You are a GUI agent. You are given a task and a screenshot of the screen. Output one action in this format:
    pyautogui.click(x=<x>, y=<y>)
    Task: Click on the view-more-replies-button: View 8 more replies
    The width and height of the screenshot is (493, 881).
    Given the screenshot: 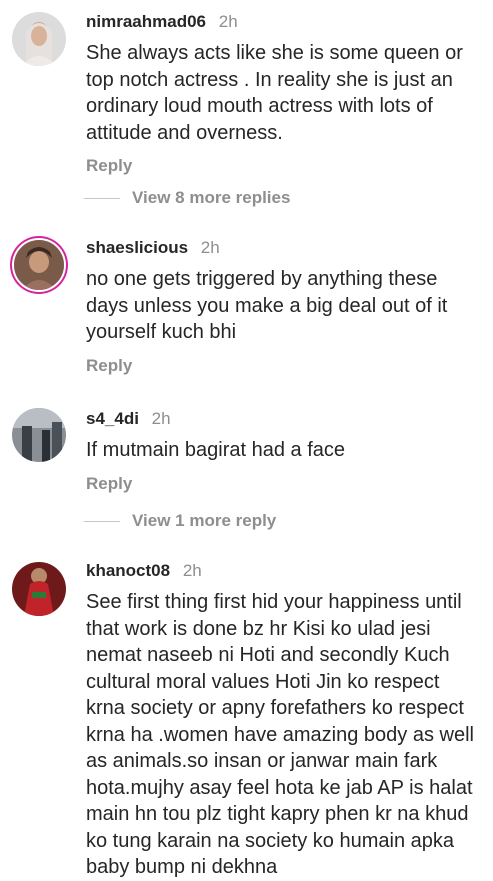 What is the action you would take?
    pyautogui.click(x=187, y=198)
    